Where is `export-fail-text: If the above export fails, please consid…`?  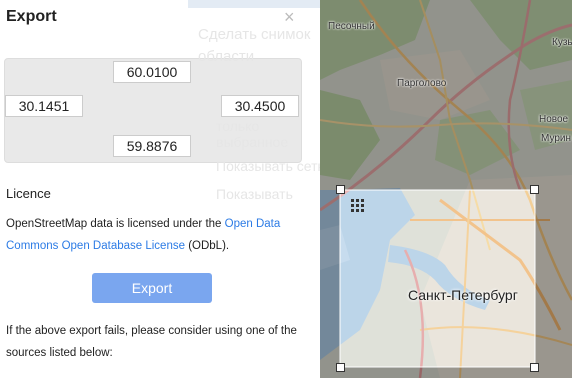 export-fail-text: If the above export fails, please consid… is located at coordinates (151, 342).